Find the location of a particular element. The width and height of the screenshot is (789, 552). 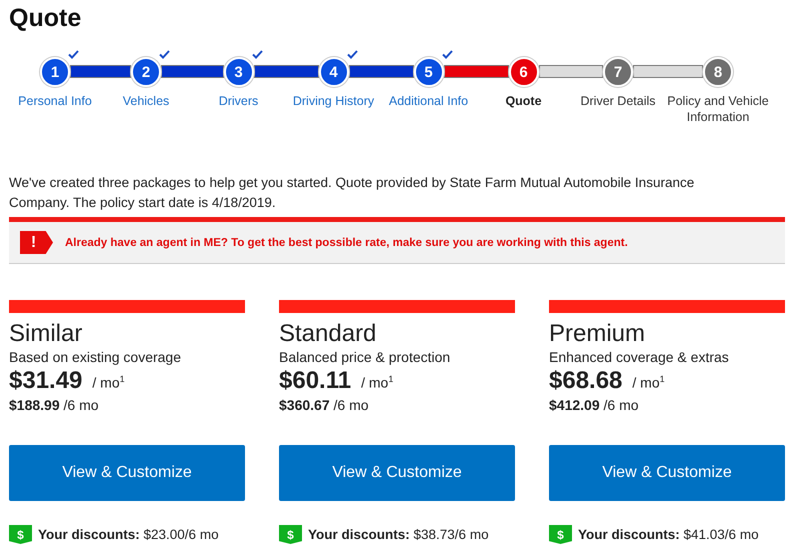

package-tagline: Balanced price & protection is located at coordinates (365, 357).